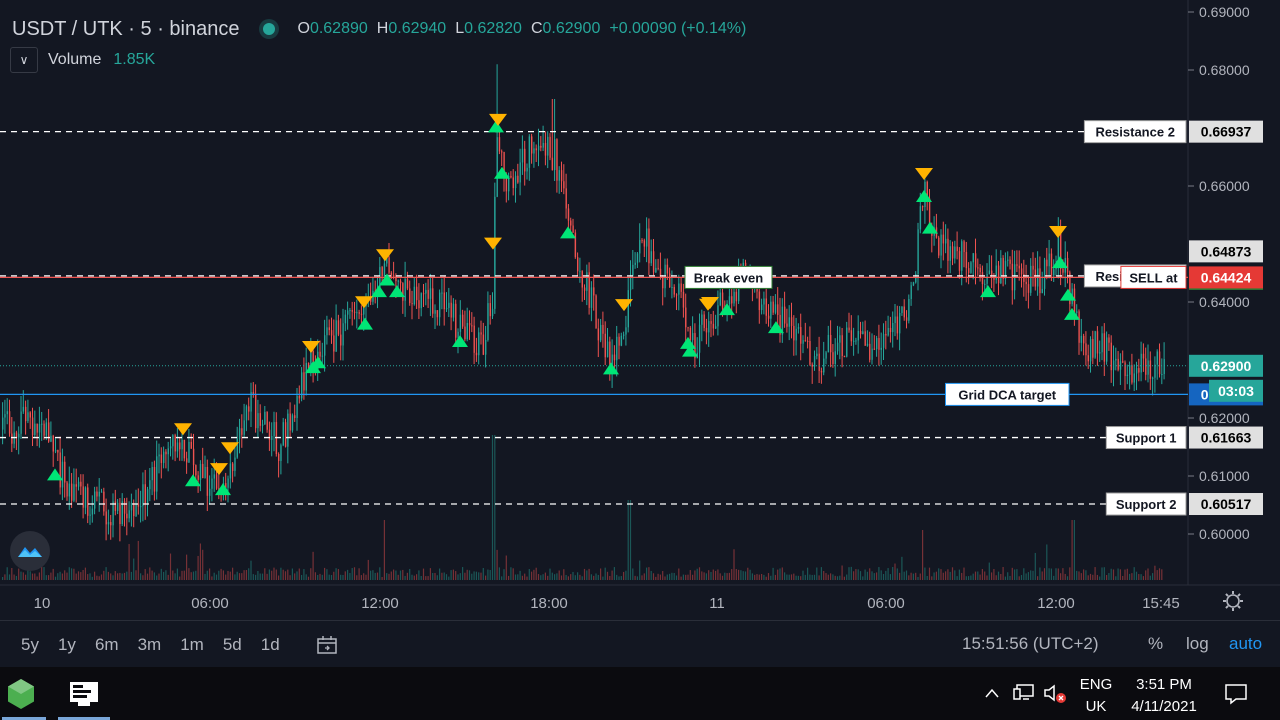 The width and height of the screenshot is (1280, 720). I want to click on range-6m: 6m, so click(107, 645).